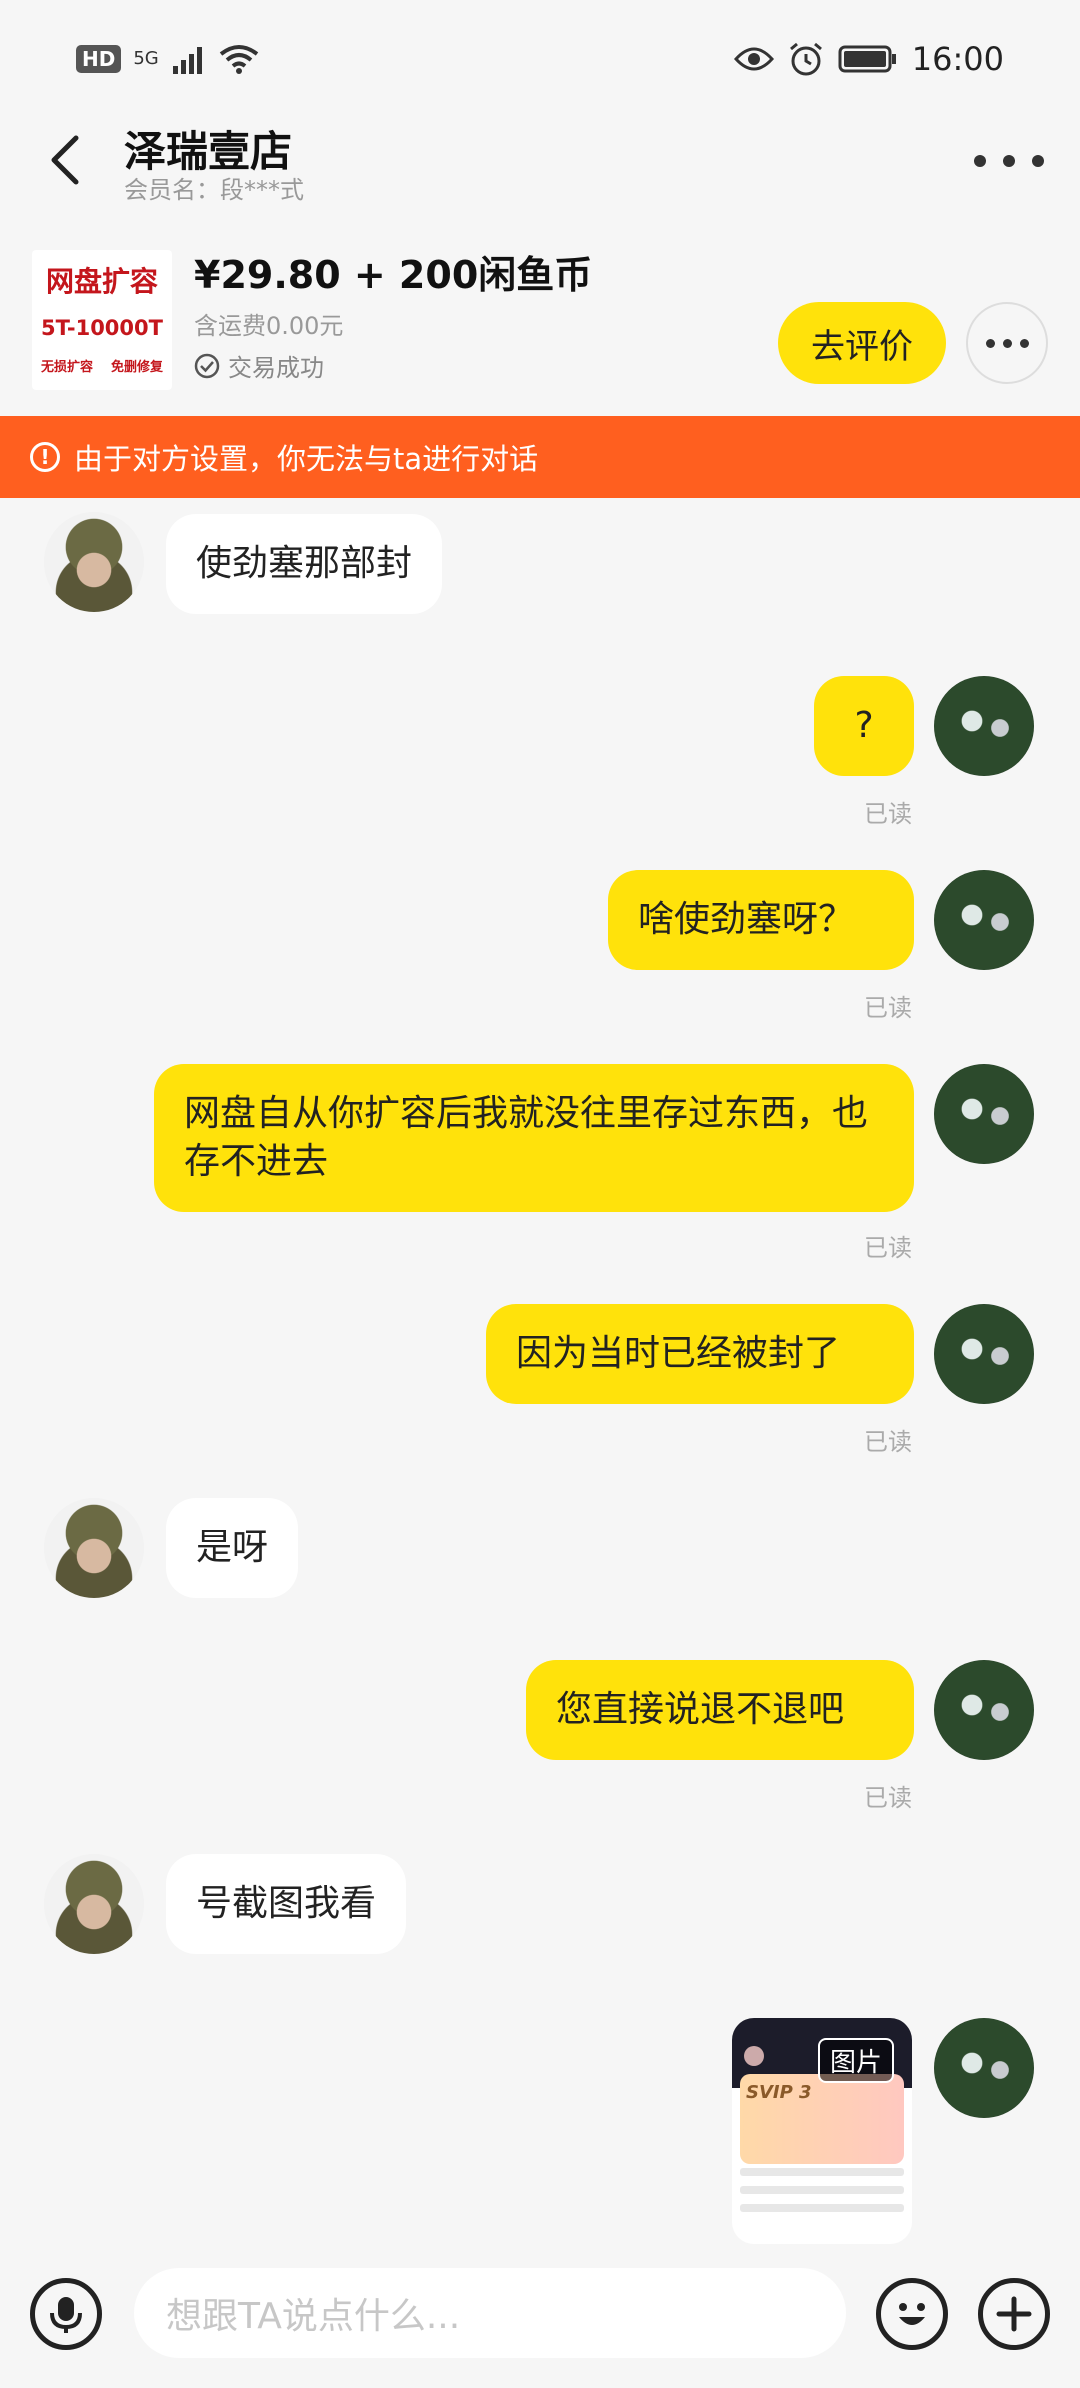  Describe the element at coordinates (304, 564) in the screenshot. I see `message-bubble-incoming: 使劲塞那部封` at that location.